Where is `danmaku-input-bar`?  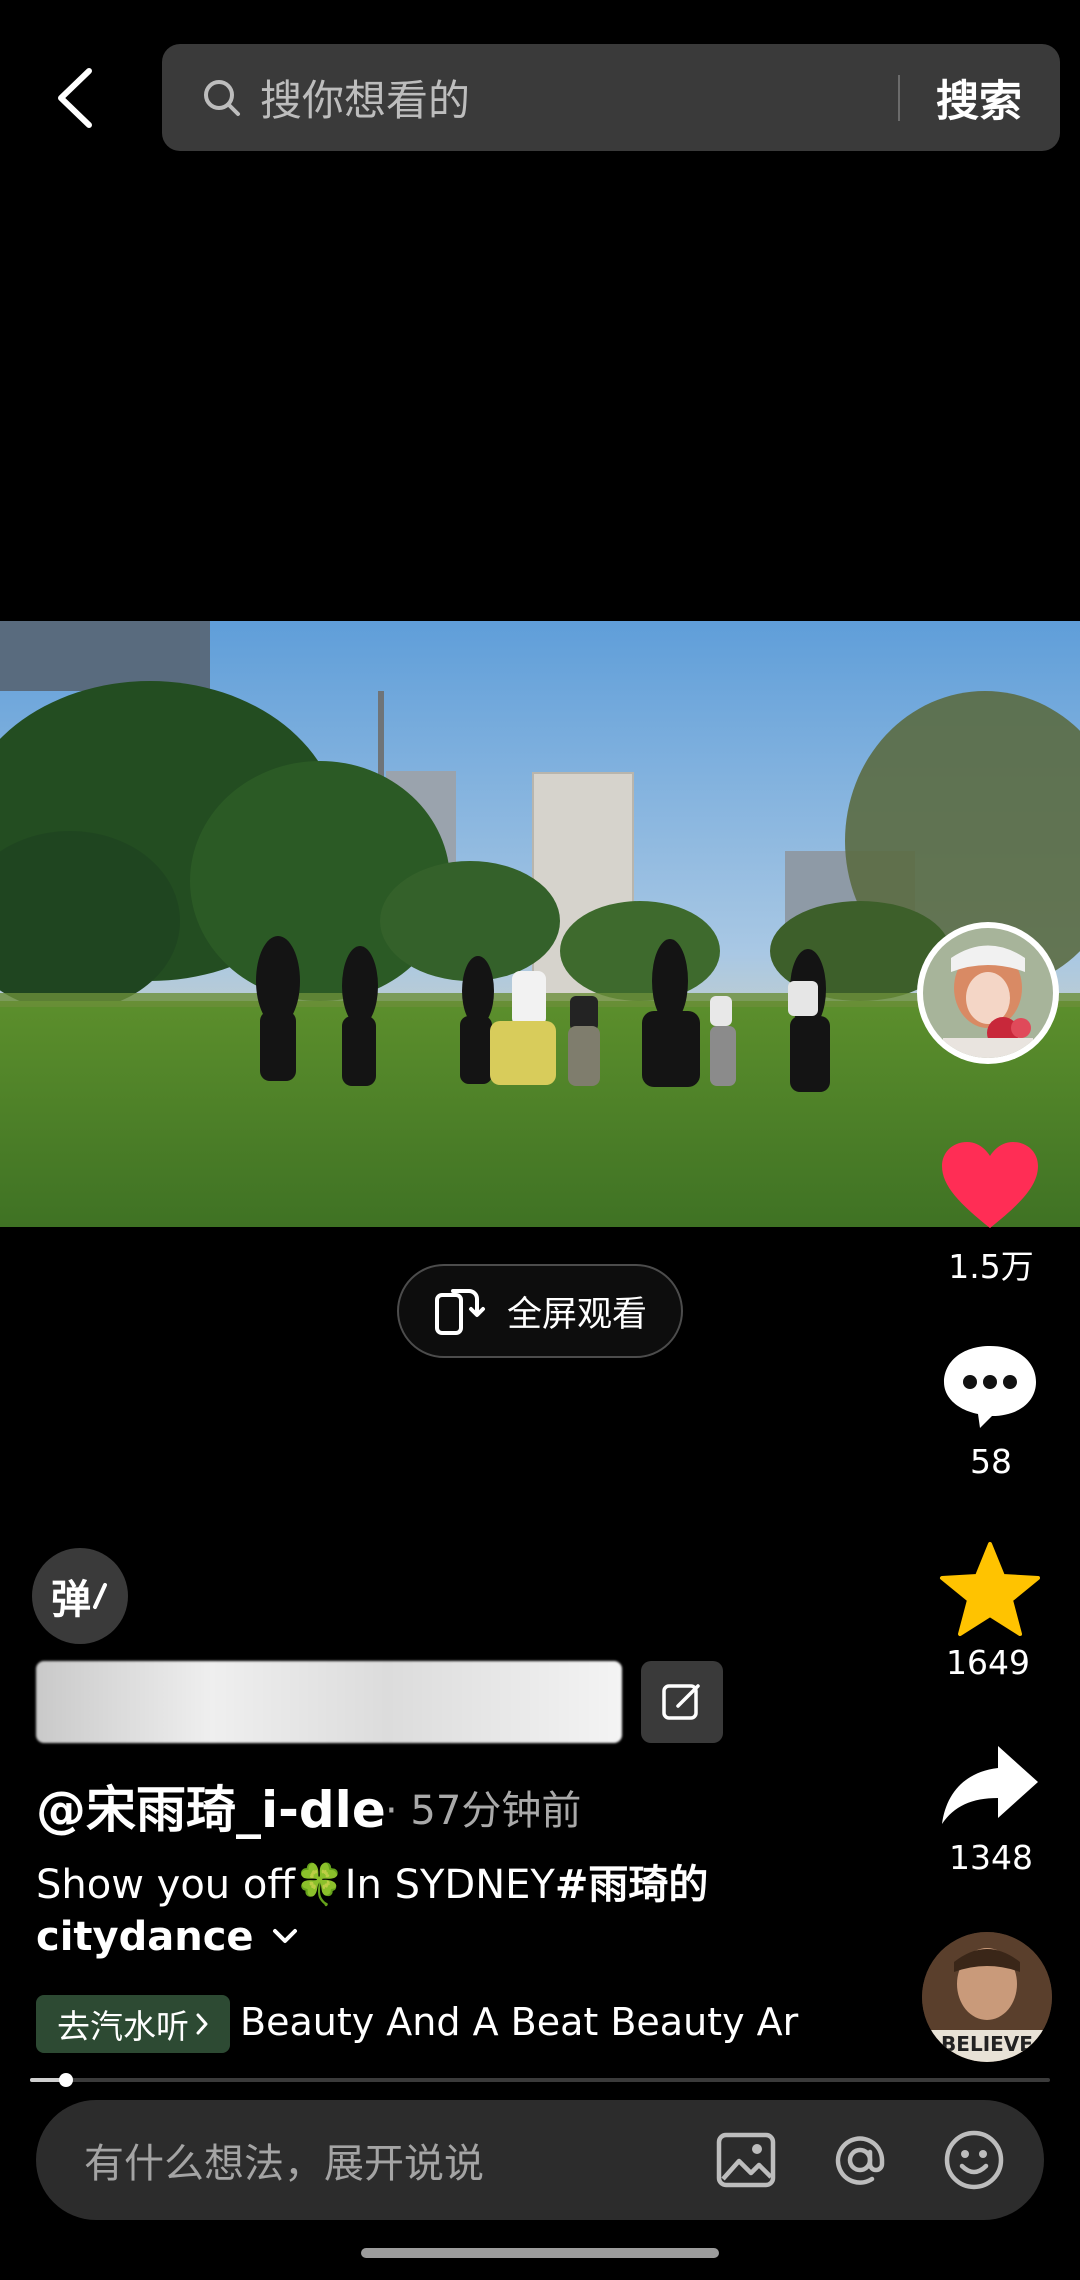
danmaku-input-bar is located at coordinates (329, 1702).